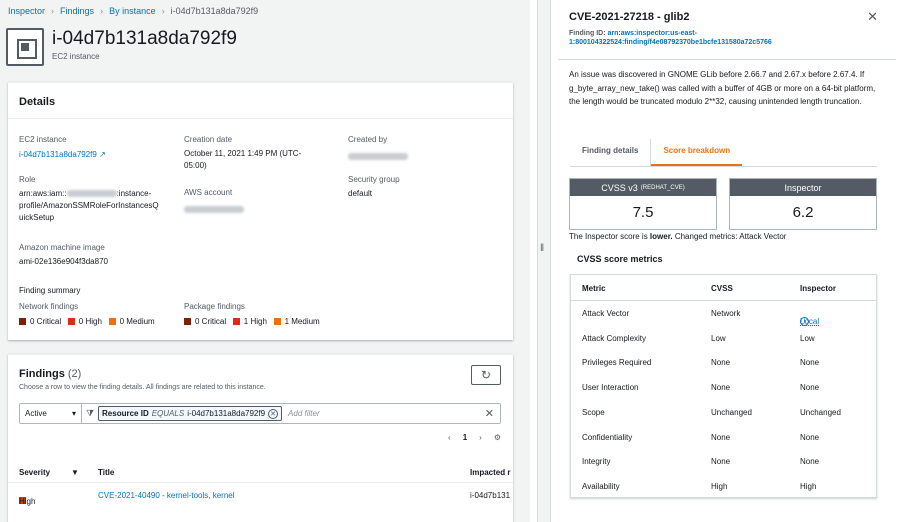 The height and width of the screenshot is (522, 905). Describe the element at coordinates (62, 247) in the screenshot. I see `ami-label: Amazon machine image` at that location.